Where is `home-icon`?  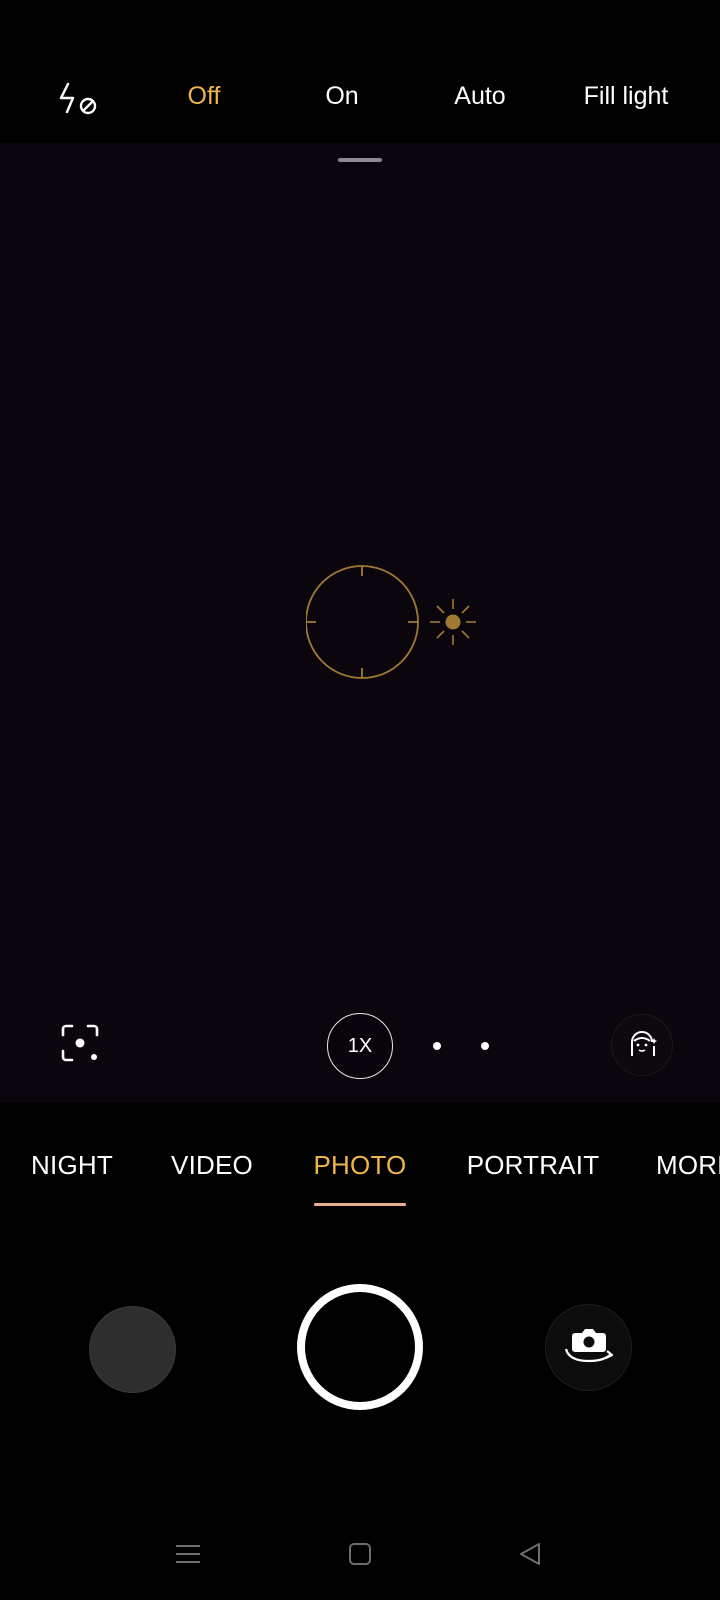
home-icon is located at coordinates (360, 1554).